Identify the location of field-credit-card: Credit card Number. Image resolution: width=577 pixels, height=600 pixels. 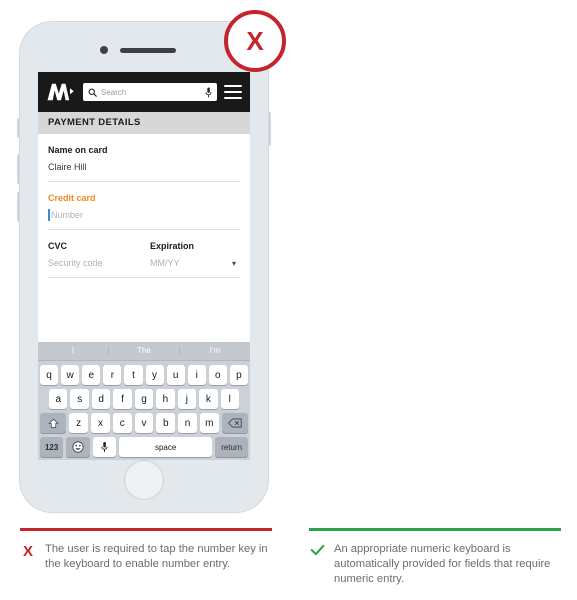
(144, 206).